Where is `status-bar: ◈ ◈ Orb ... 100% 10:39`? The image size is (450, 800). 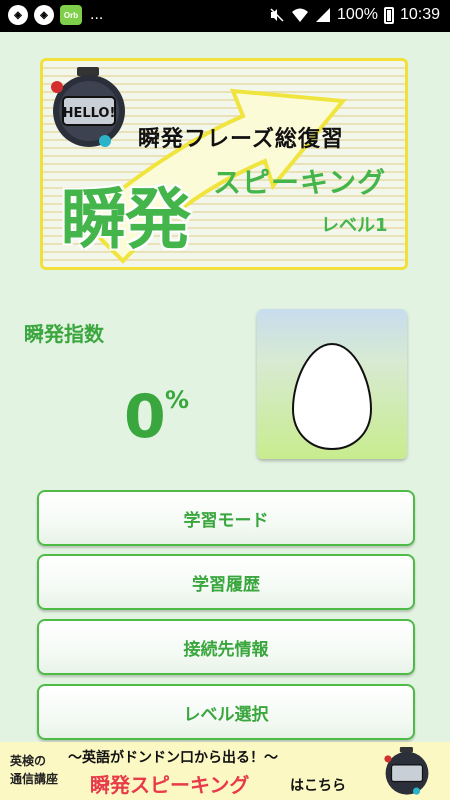
status-bar: ◈ ◈ Orb ... 100% 10:39 is located at coordinates (225, 16).